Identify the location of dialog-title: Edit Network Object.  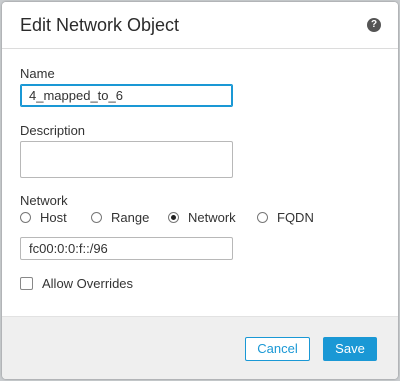
(100, 25).